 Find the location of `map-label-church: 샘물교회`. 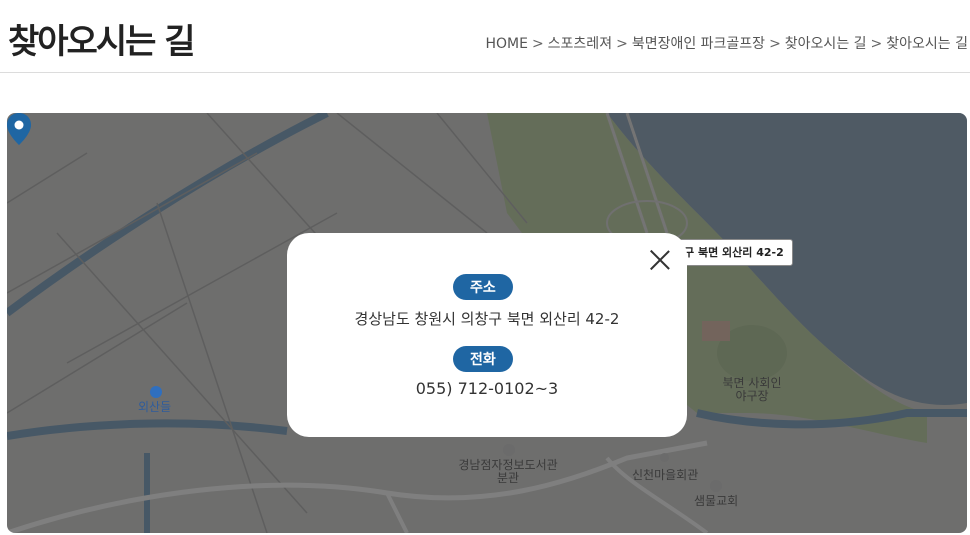

map-label-church: 샘물교회 is located at coordinates (716, 501).